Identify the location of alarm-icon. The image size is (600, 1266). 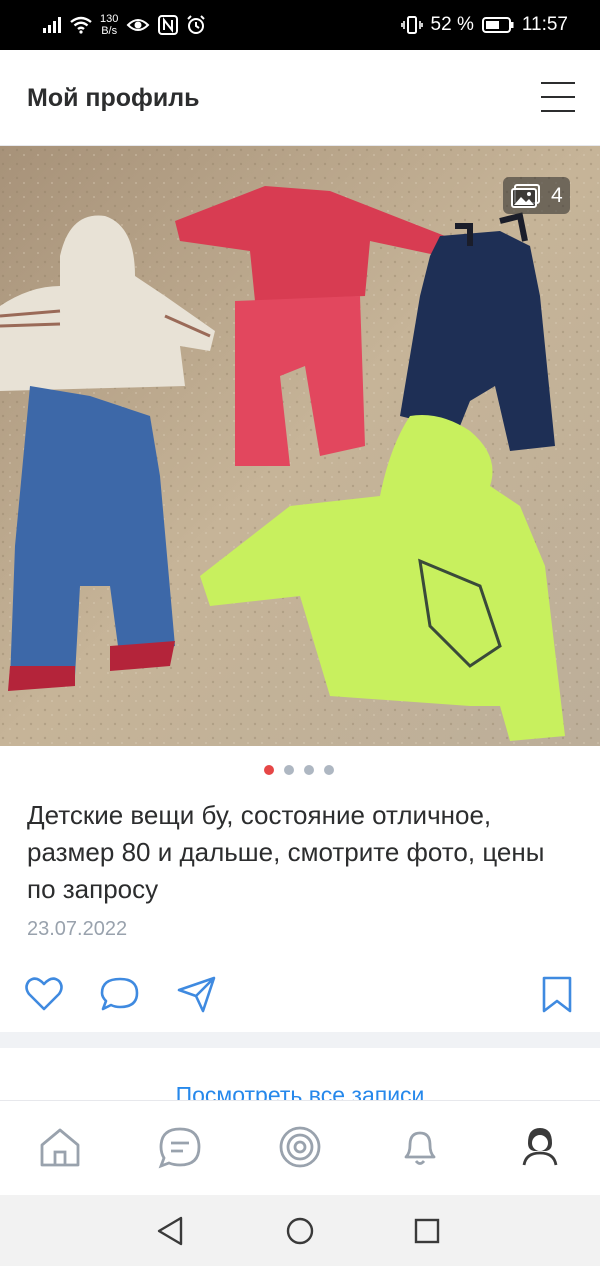
(196, 24).